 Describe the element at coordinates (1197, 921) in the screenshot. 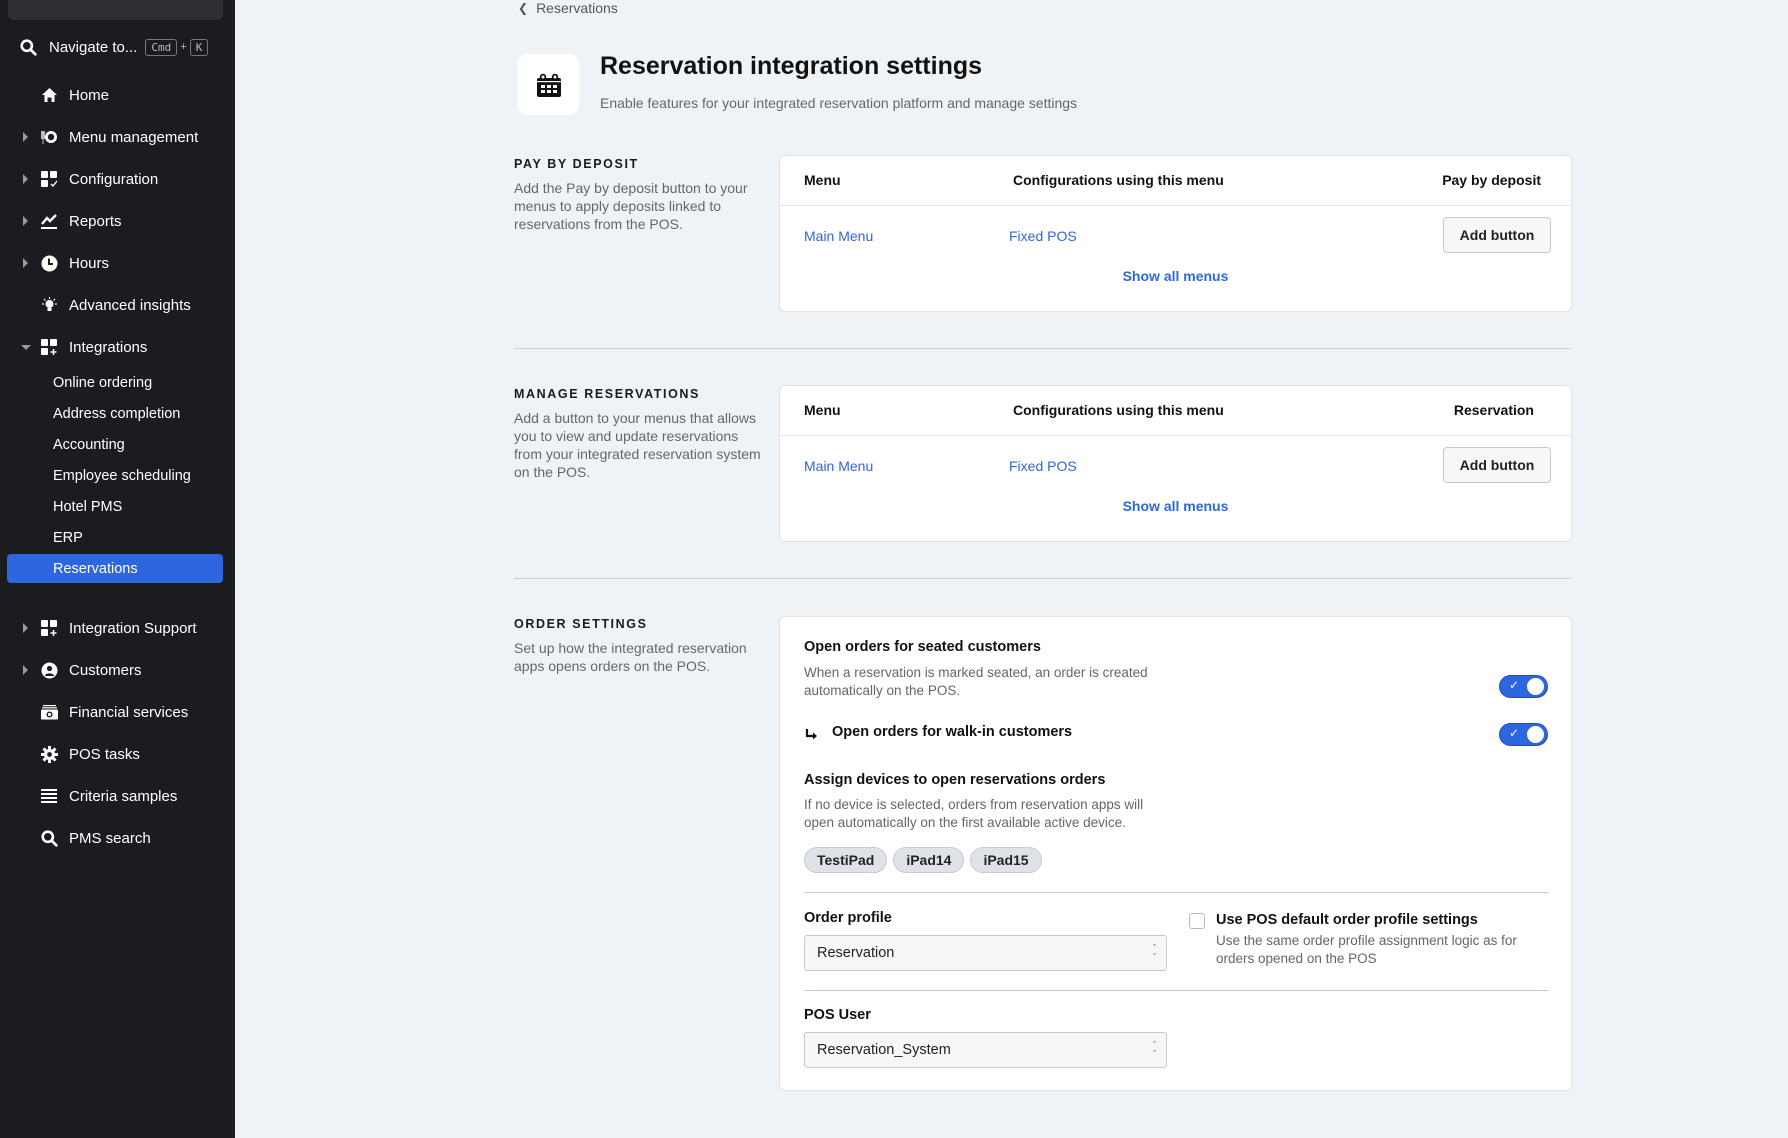

I see `use-pos-default-checkbox` at that location.